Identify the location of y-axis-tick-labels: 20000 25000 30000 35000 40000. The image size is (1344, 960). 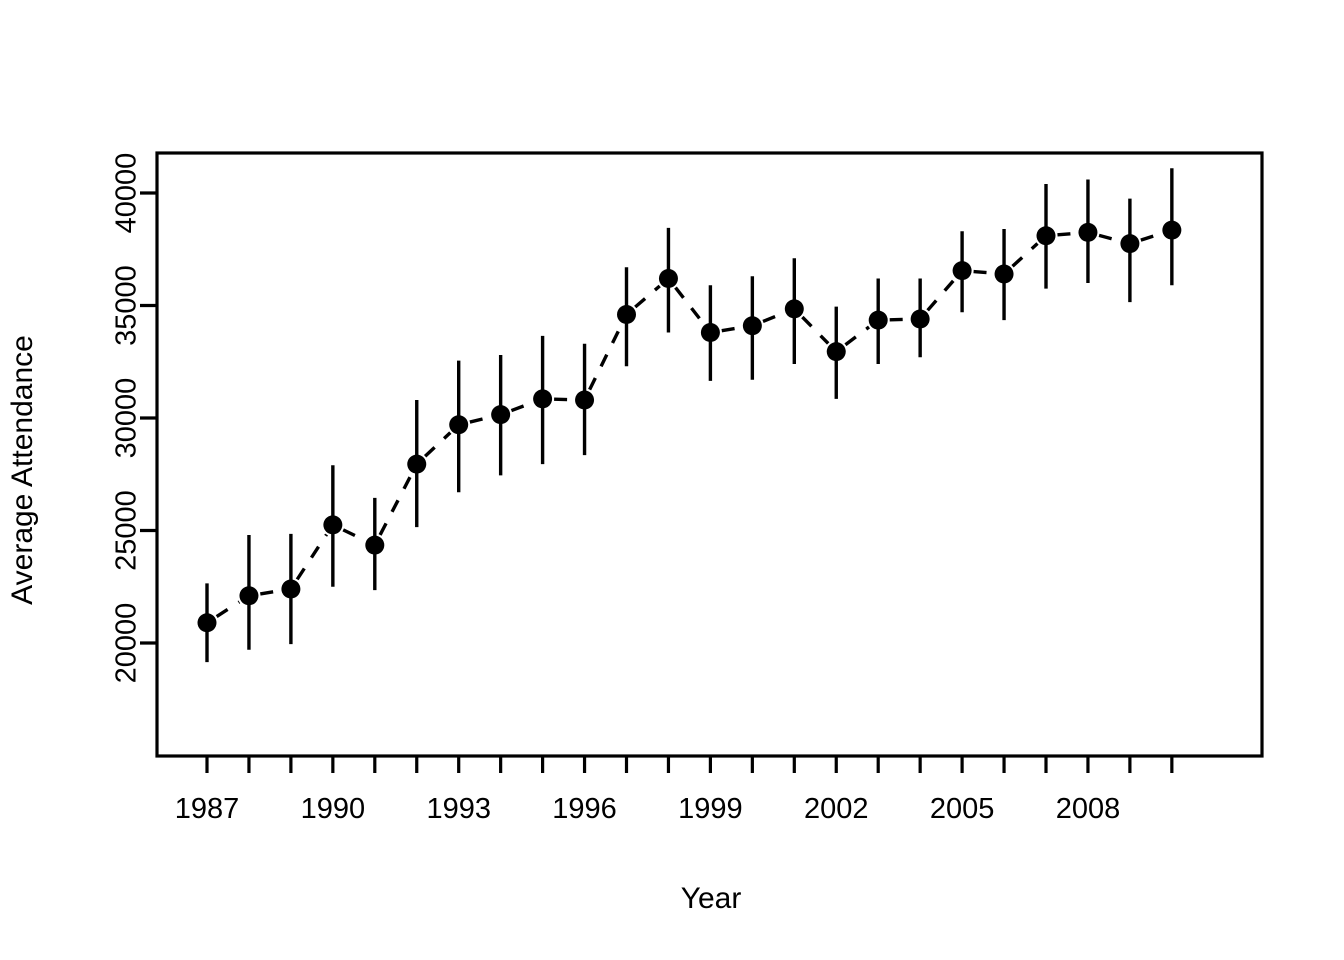
(127, 418).